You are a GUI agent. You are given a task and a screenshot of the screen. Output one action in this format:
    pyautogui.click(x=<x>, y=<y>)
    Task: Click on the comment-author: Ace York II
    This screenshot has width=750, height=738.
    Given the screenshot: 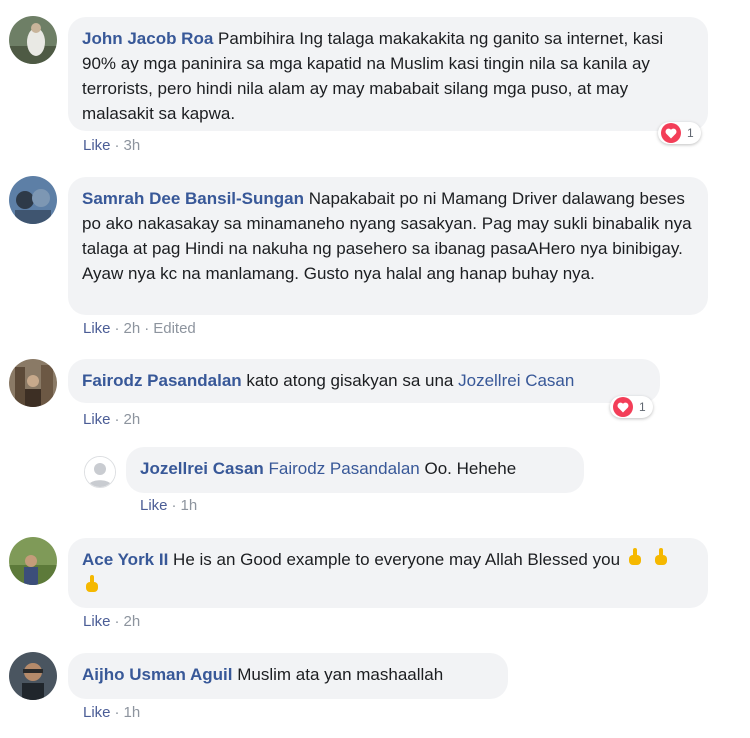 What is the action you would take?
    pyautogui.click(x=125, y=559)
    